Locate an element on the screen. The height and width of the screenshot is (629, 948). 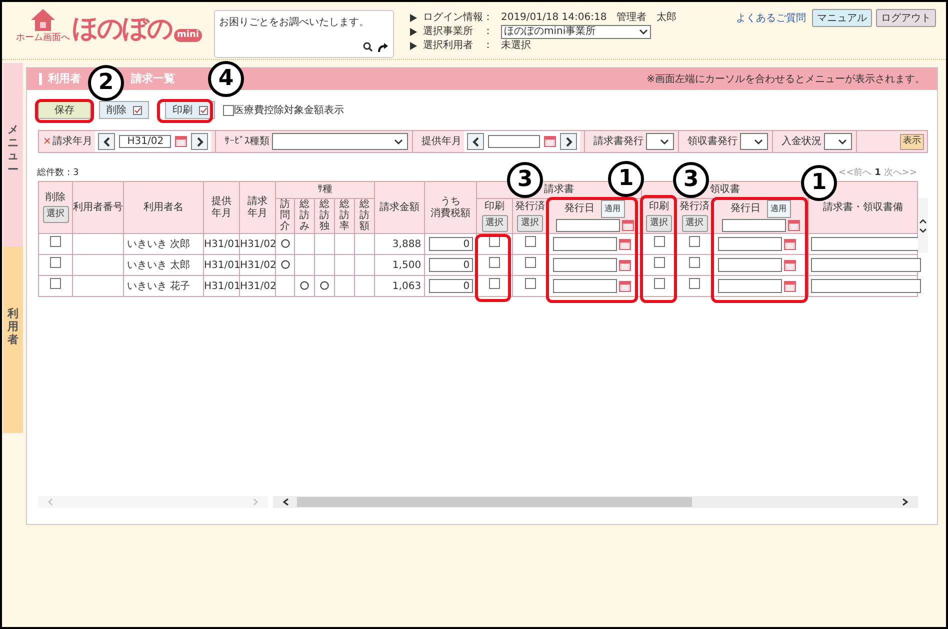
filter-label: 領収書発行 is located at coordinates (712, 141).